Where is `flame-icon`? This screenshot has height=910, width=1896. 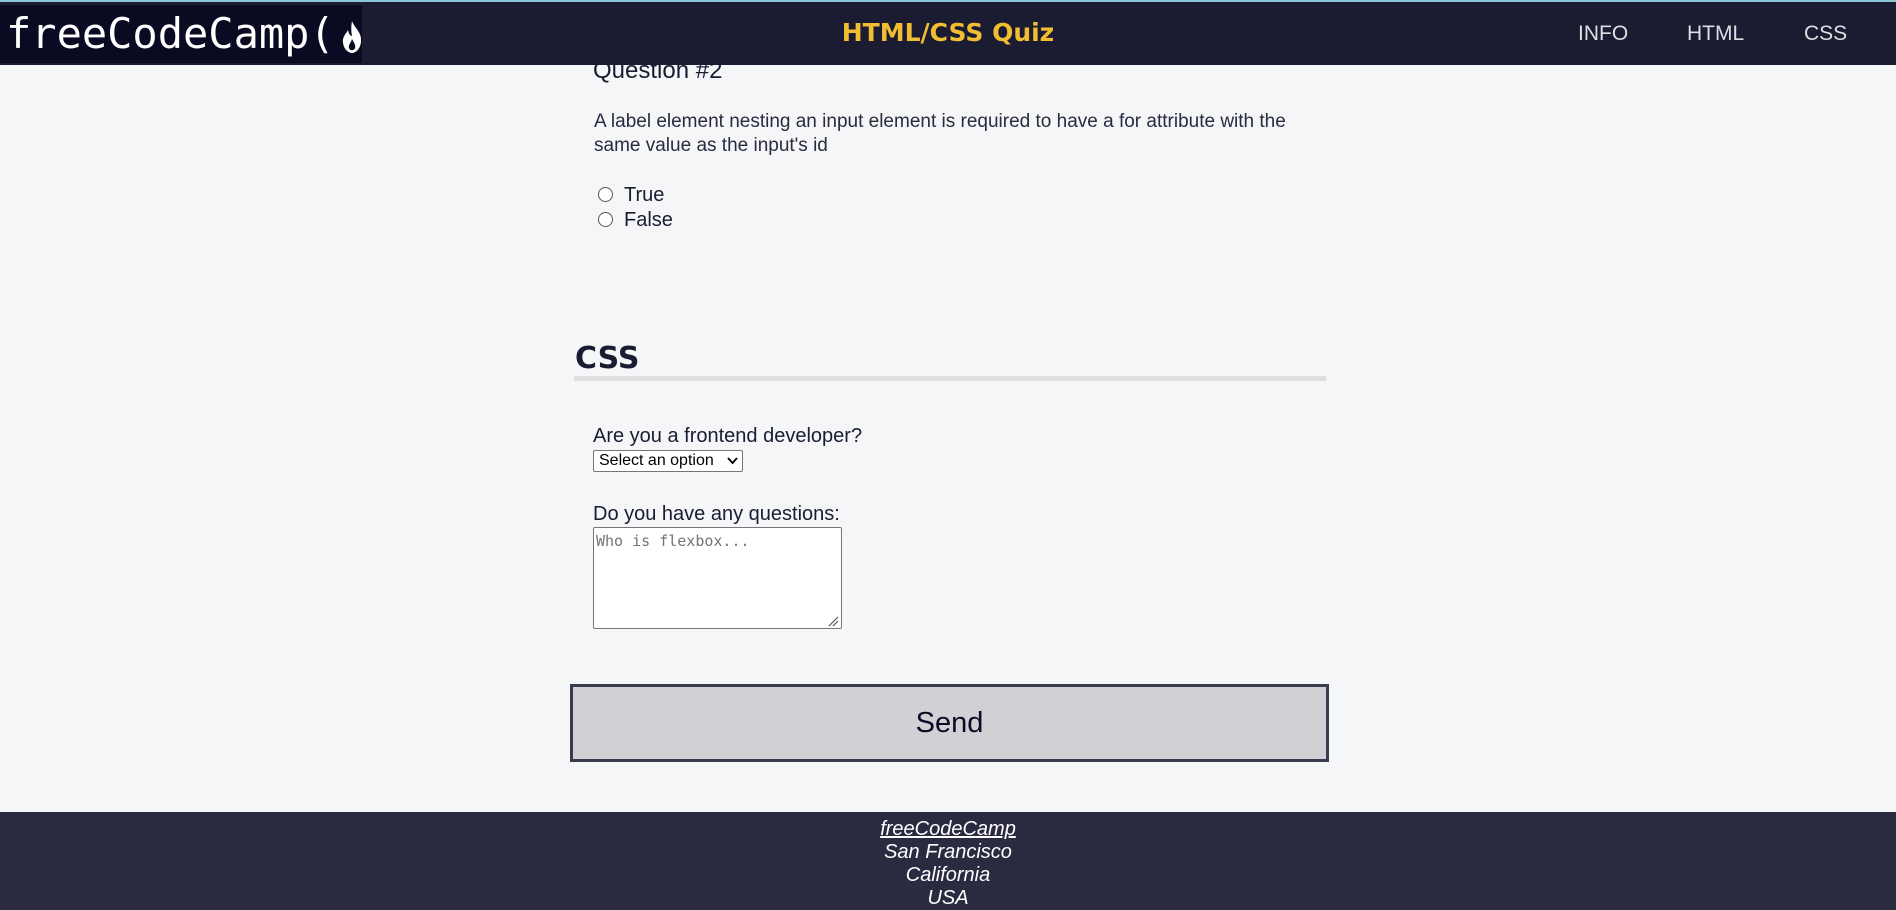 flame-icon is located at coordinates (349, 34).